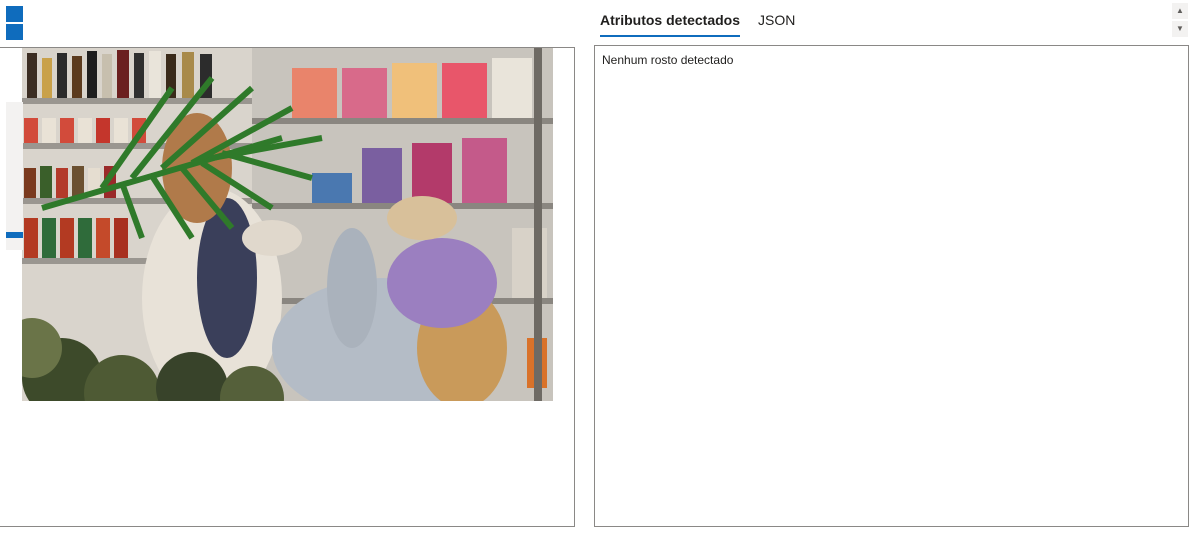  What do you see at coordinates (14, 32) in the screenshot?
I see `zoom-out-button` at bounding box center [14, 32].